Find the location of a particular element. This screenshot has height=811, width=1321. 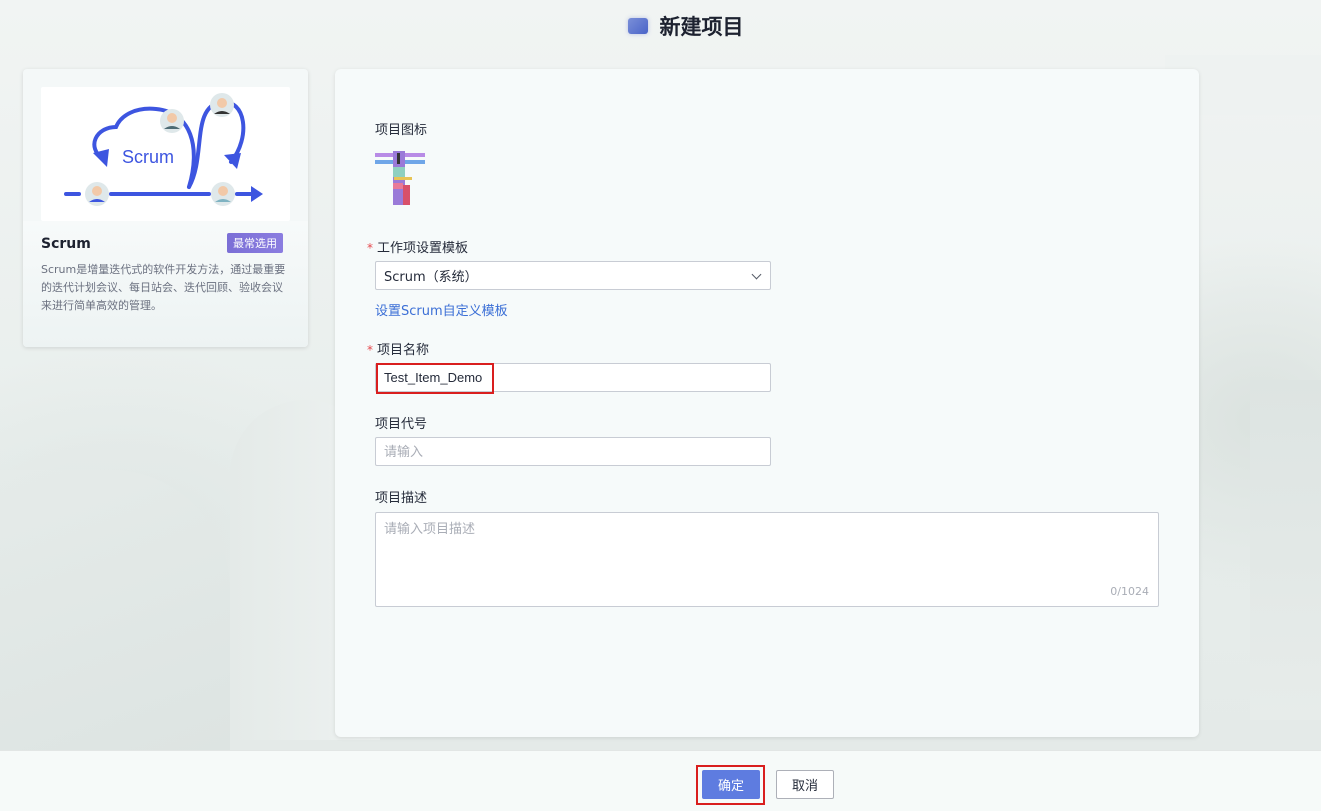

scrum-cycle-icon: Scrum is located at coordinates (163, 149).